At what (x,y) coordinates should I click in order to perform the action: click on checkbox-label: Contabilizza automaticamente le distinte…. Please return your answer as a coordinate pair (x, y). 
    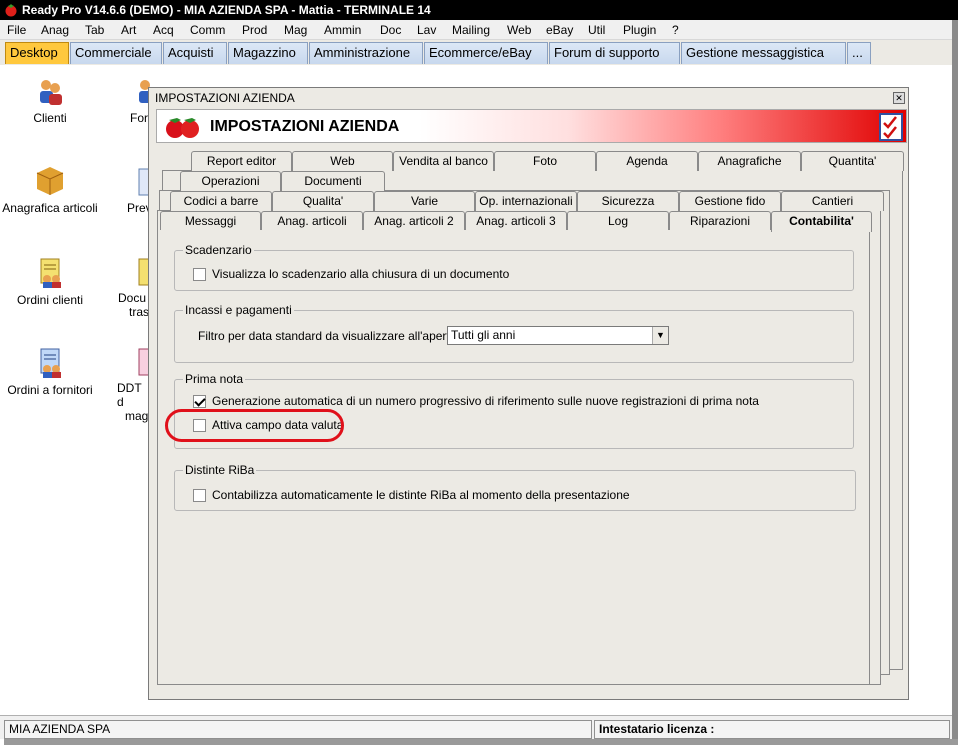
    Looking at the image, I should click on (421, 495).